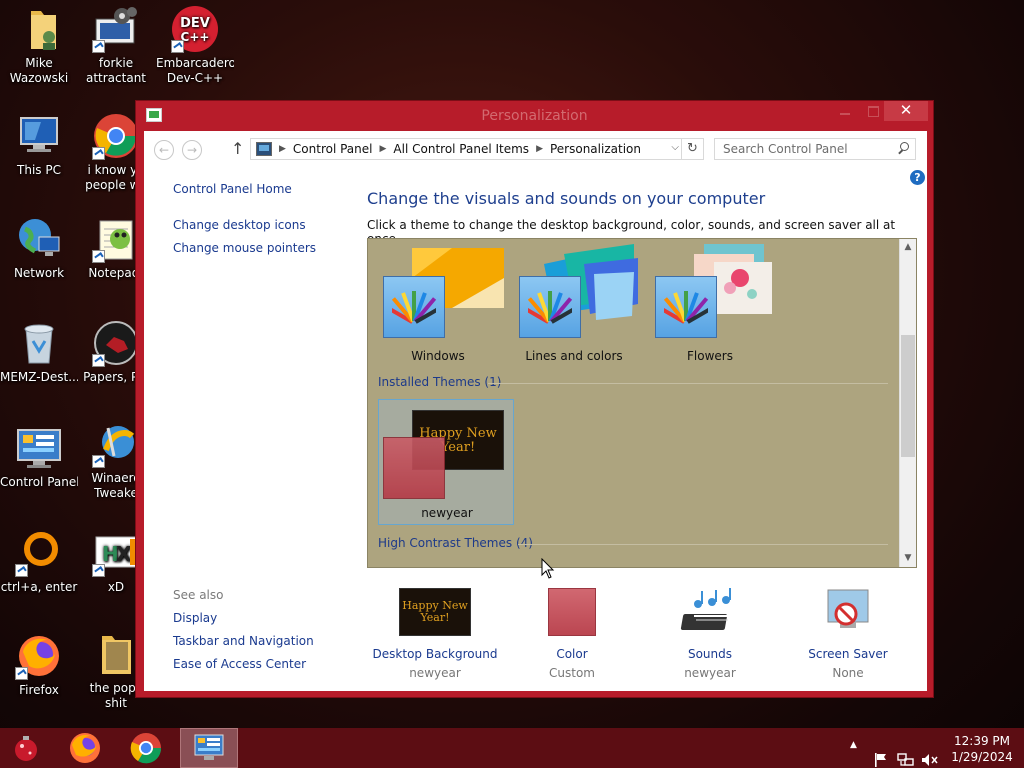 This screenshot has height=768, width=1024. I want to click on taskbar: ▲ 12:39 PM 1/29/2024, so click(512, 748).